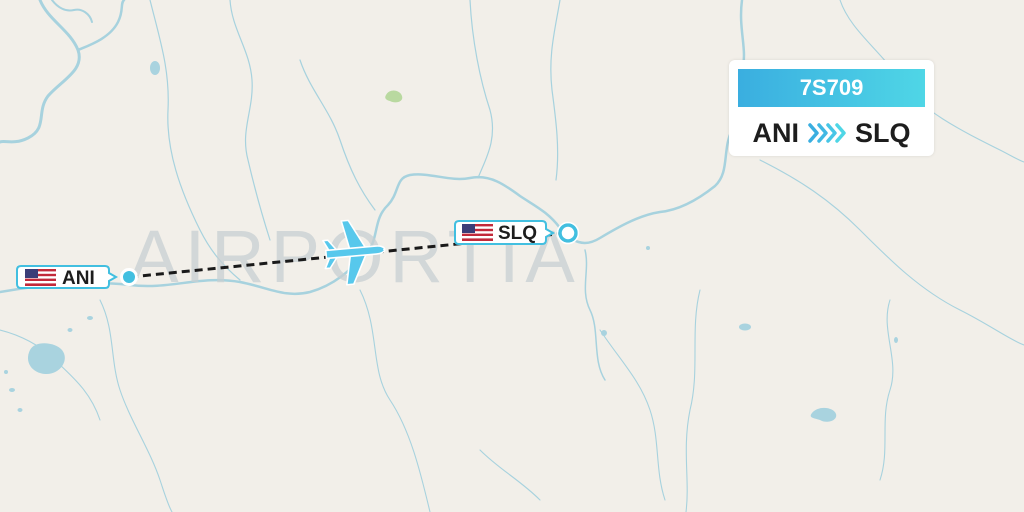 This screenshot has height=512, width=1024. I want to click on flight-number: 7S709, so click(831, 87).